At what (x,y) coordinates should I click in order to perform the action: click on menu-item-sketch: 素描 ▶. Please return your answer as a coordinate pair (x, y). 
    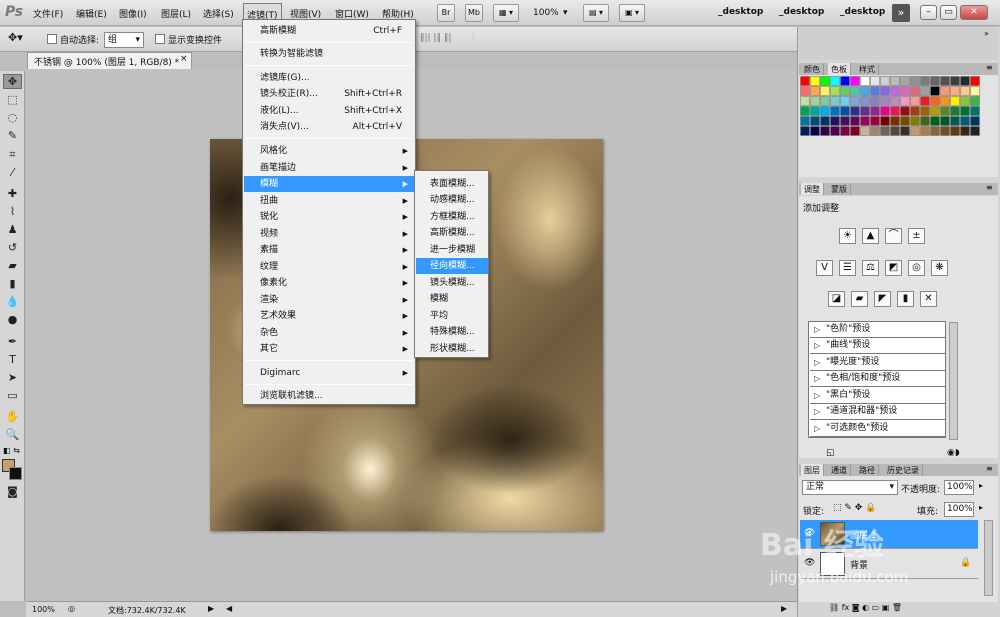
    Looking at the image, I should click on (329, 250).